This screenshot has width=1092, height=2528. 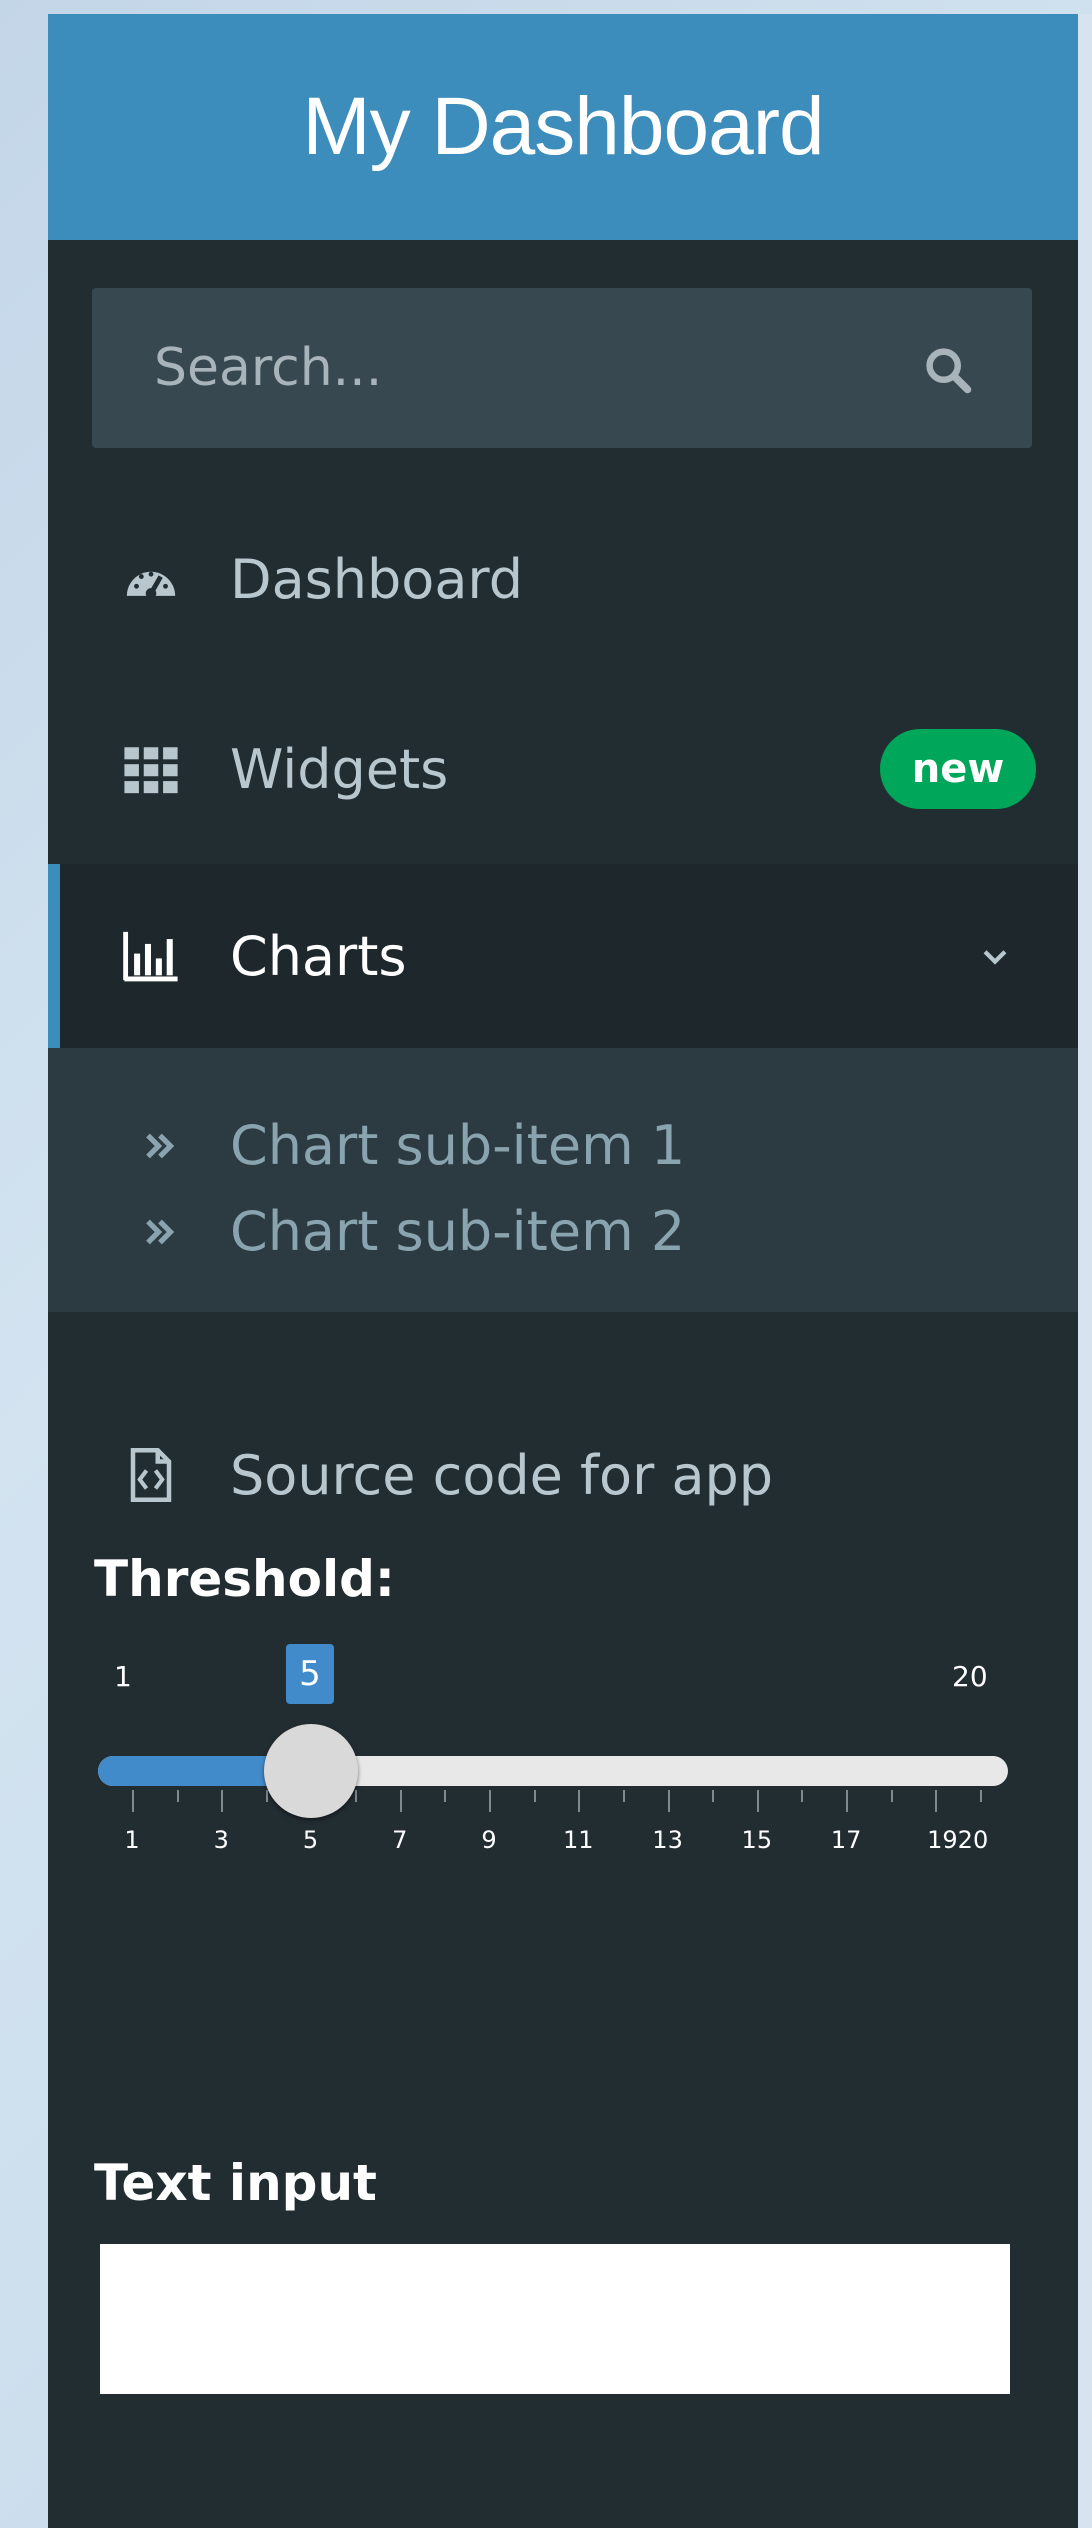 I want to click on slider-max-label: 20, so click(x=970, y=1676).